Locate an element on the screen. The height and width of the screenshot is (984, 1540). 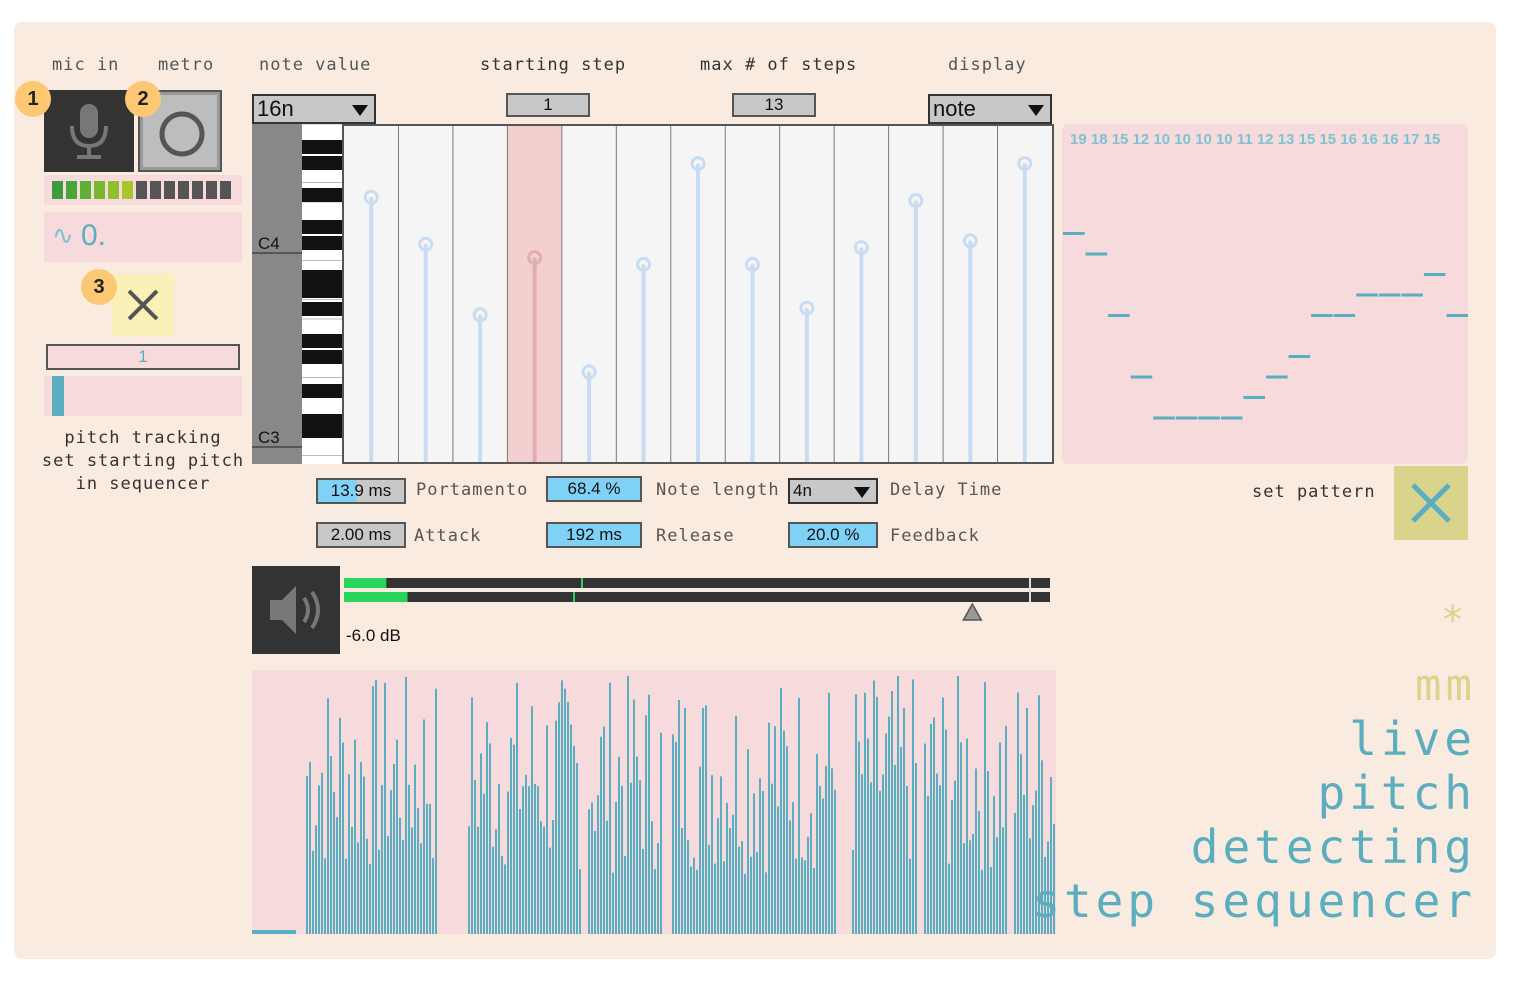
portamento-dial: 13.9 ms is located at coordinates (361, 491).